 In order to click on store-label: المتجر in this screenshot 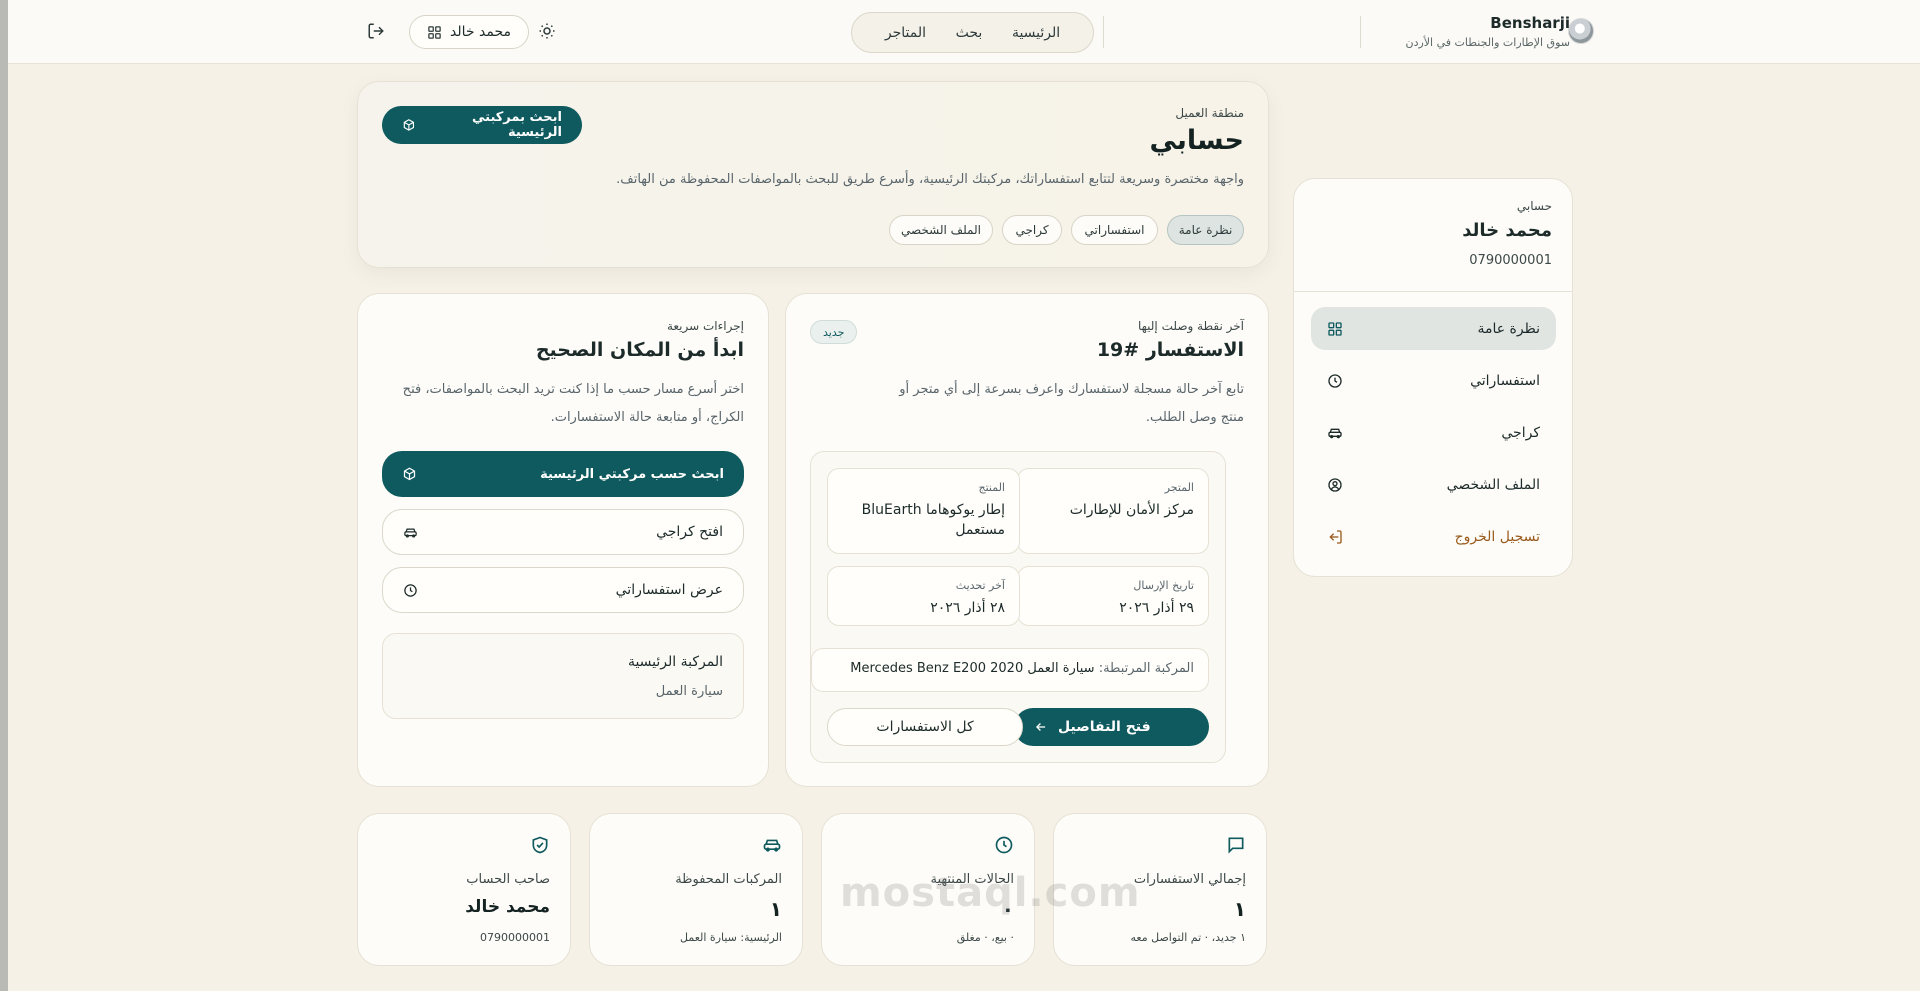, I will do `click(1179, 487)`.